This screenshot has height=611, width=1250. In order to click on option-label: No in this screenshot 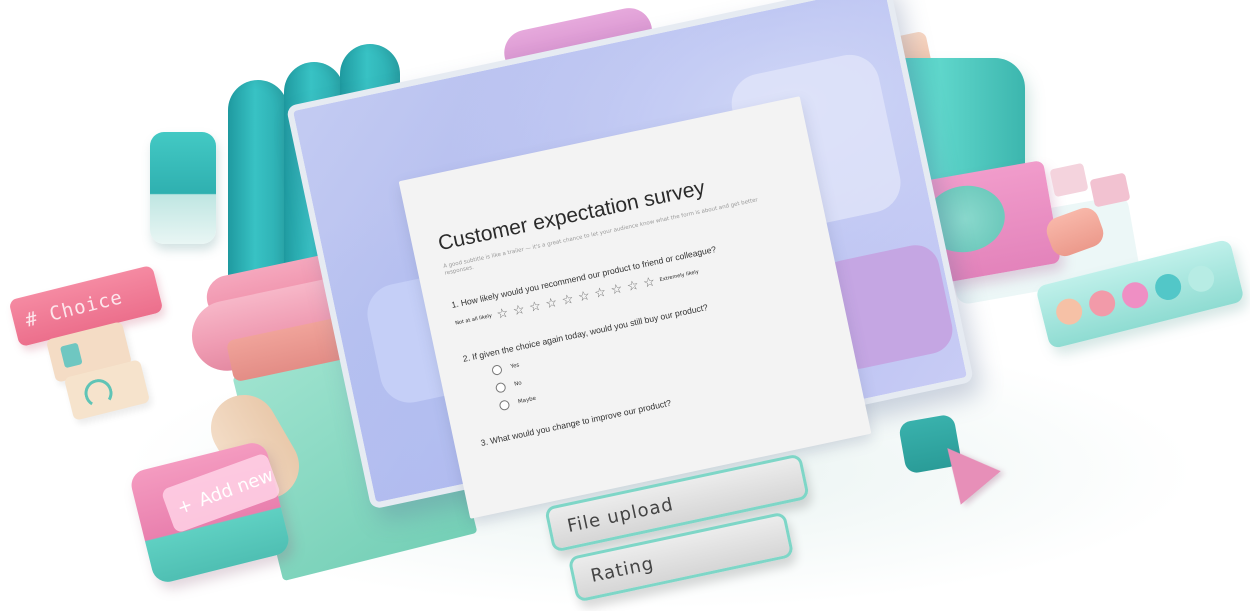, I will do `click(518, 384)`.